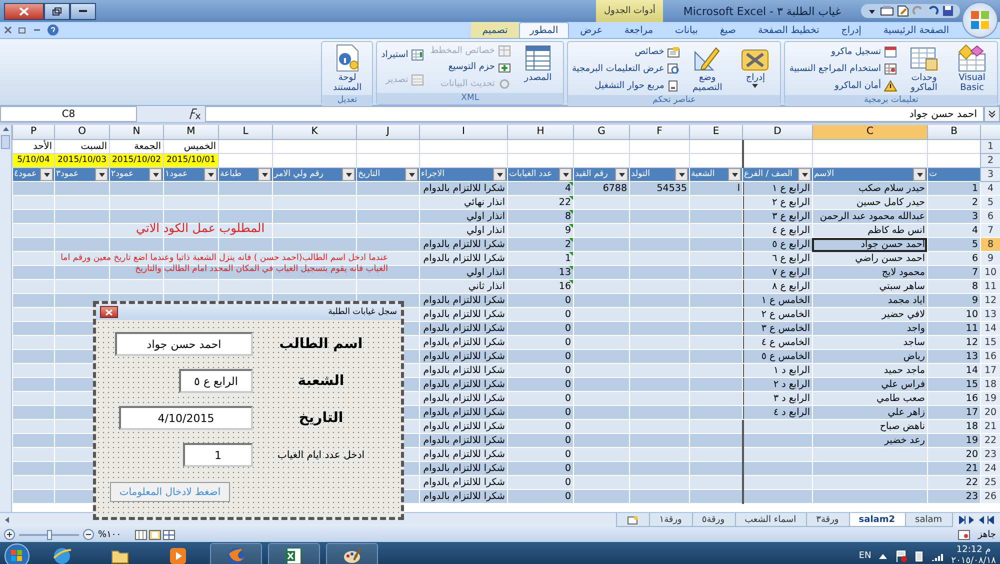 This screenshot has width=1000, height=564. I want to click on column-header: G, so click(601, 132).